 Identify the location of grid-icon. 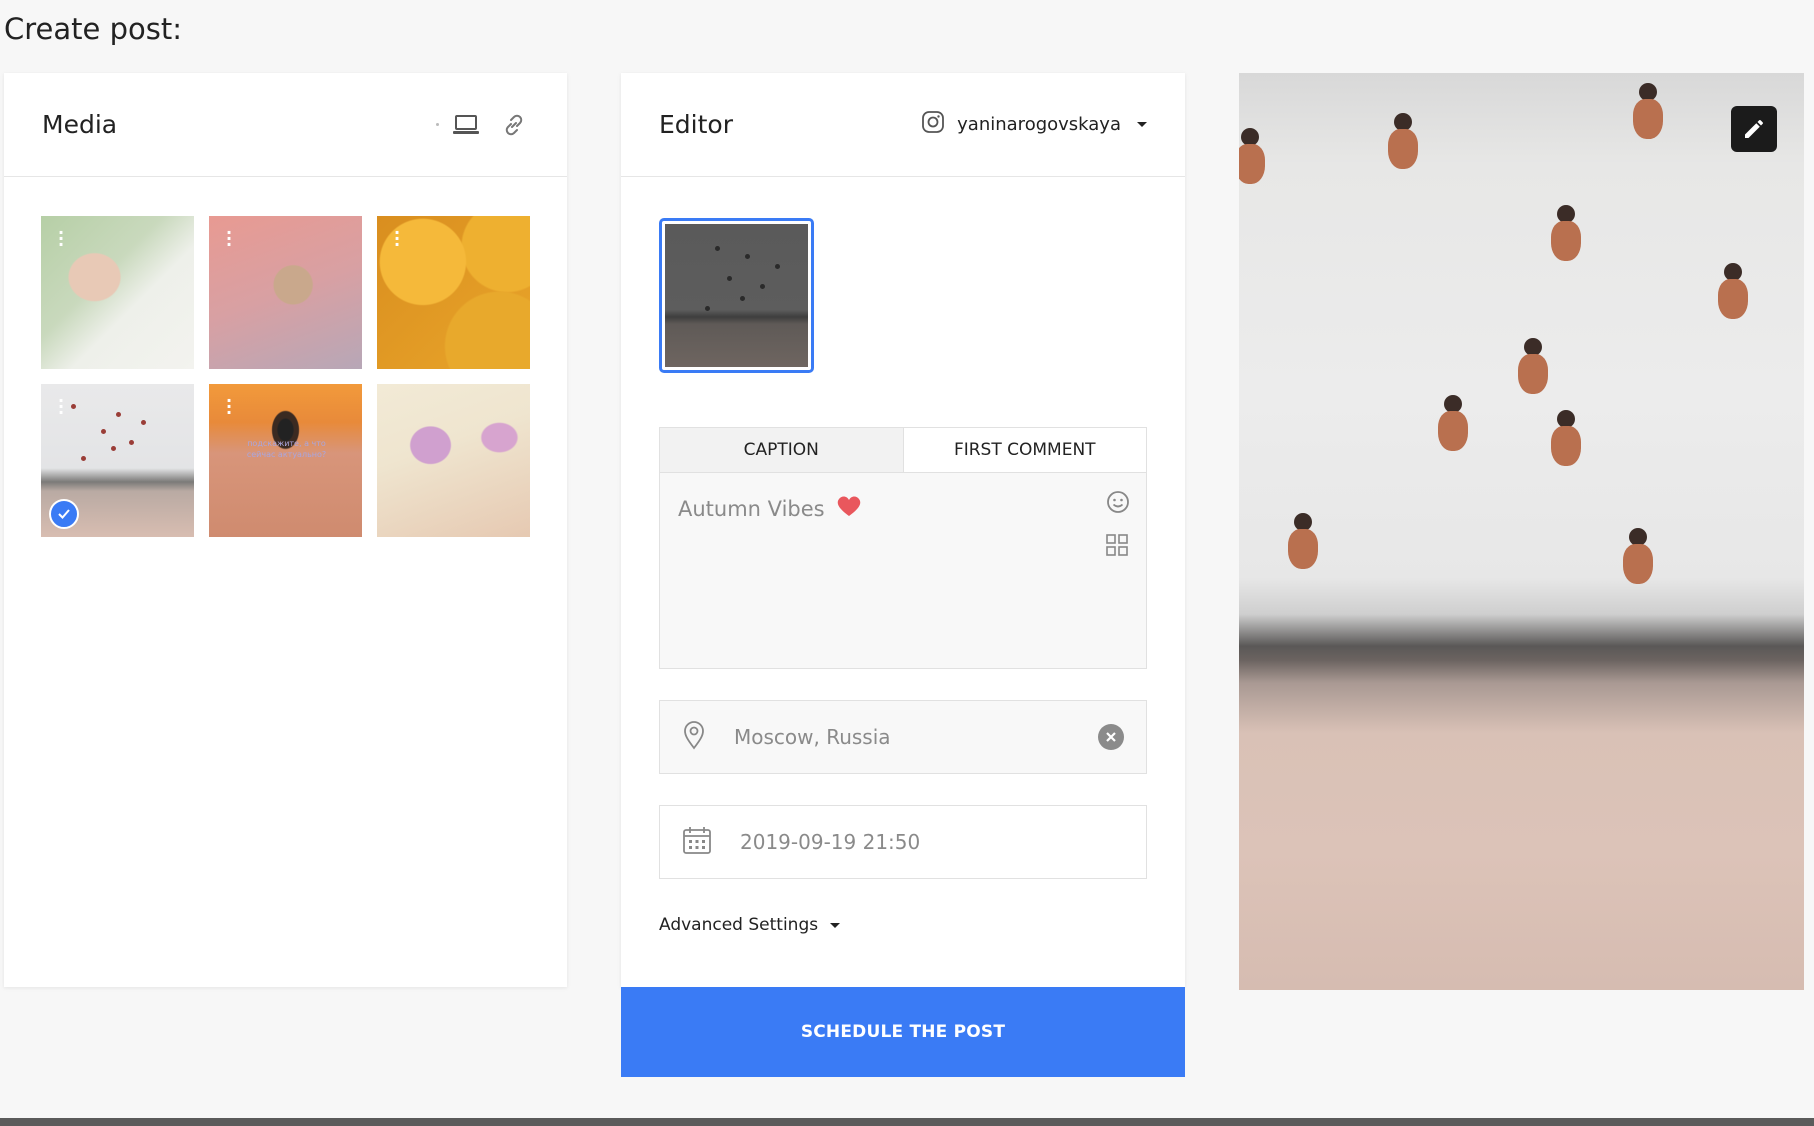
(1118, 547).